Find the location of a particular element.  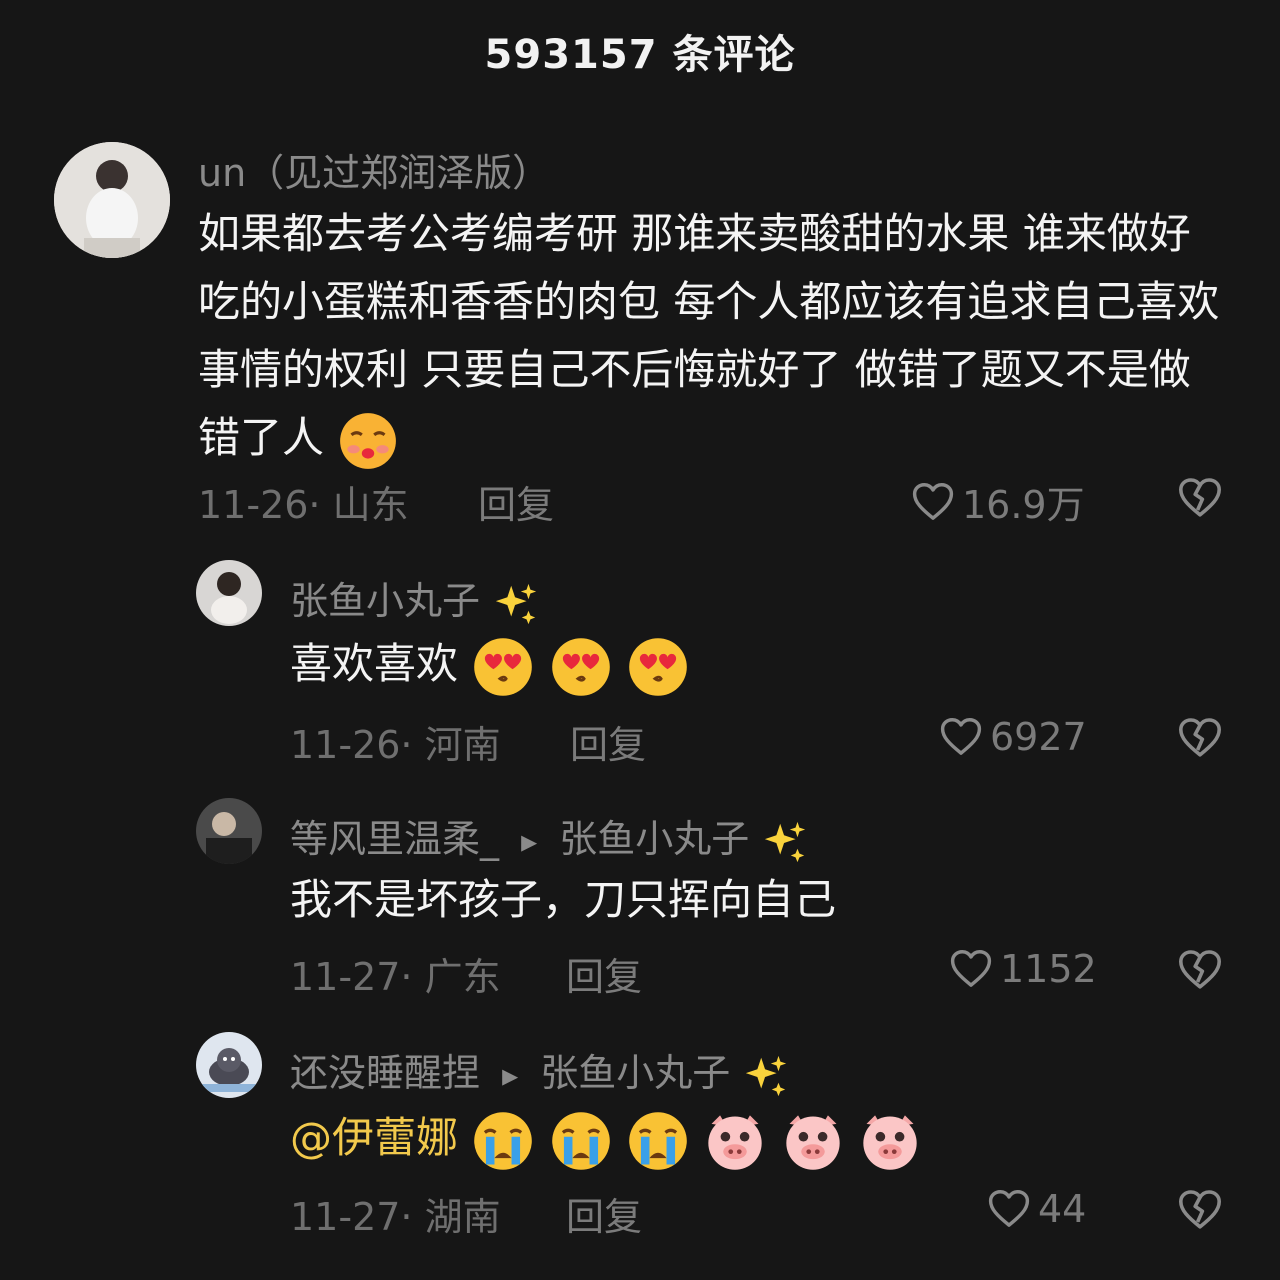

like-button: 1152 is located at coordinates (1022, 969).